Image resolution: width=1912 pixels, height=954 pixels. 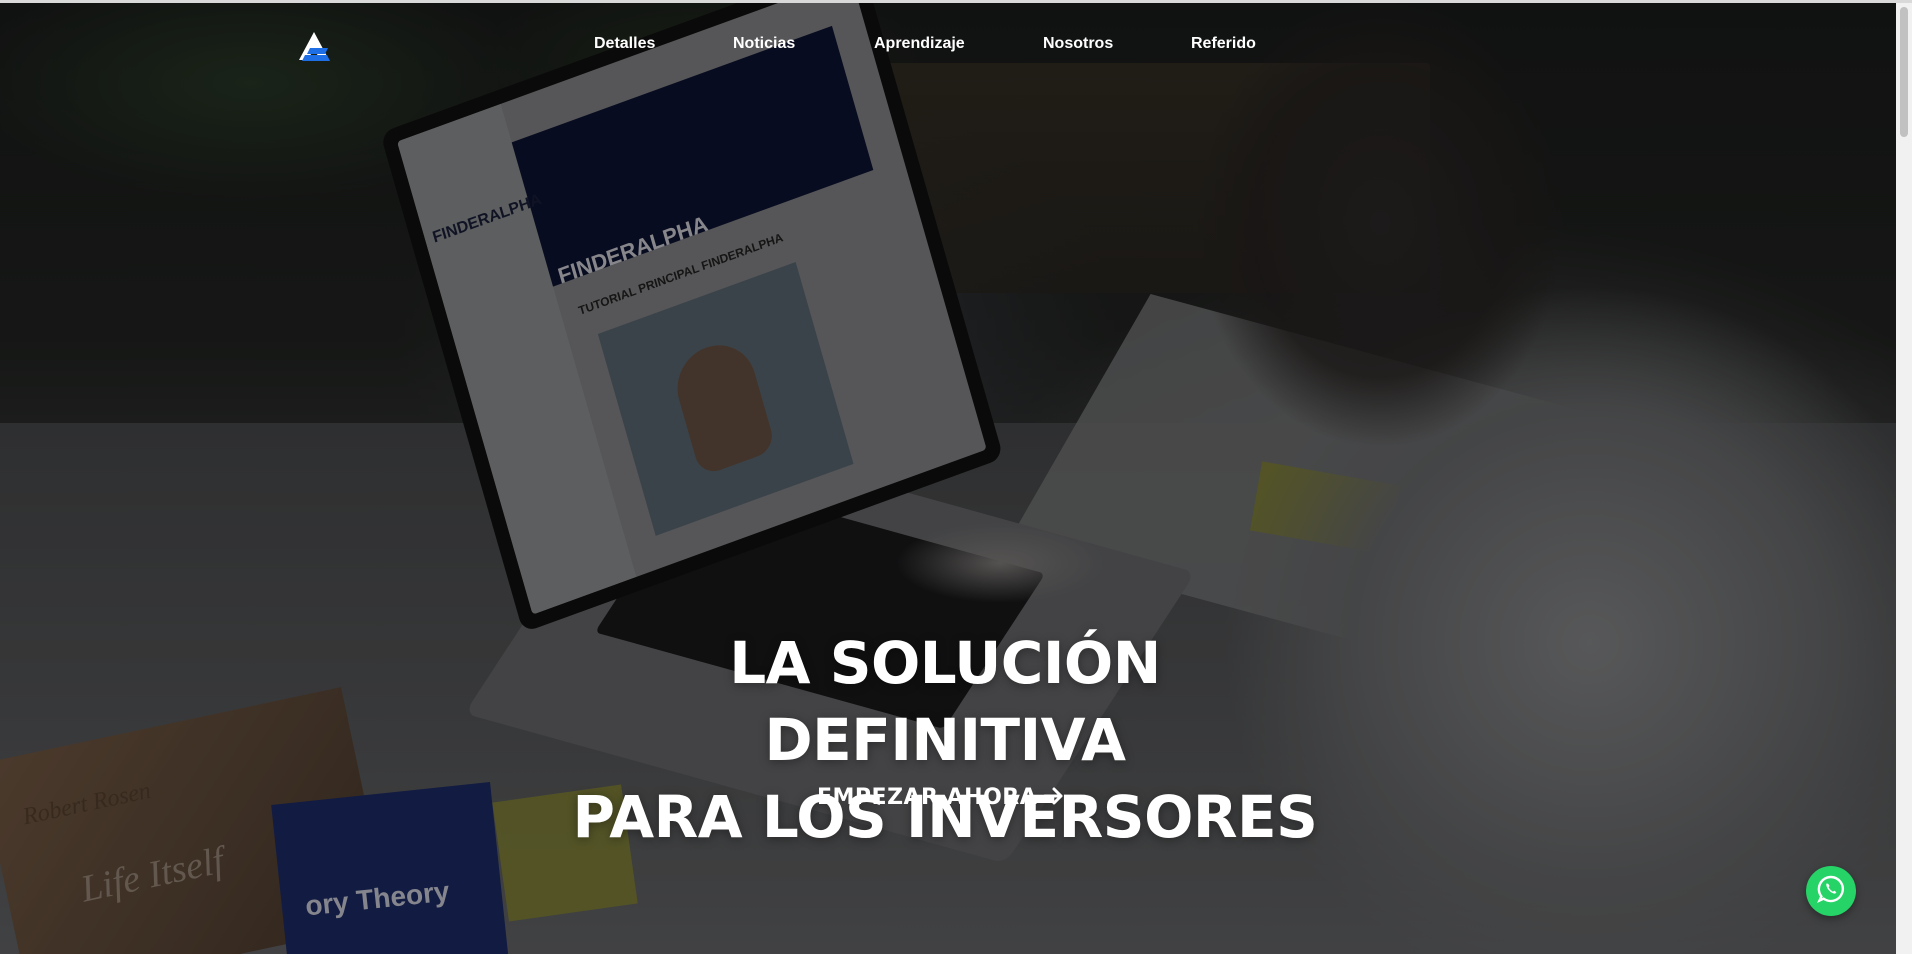 What do you see at coordinates (624, 44) in the screenshot?
I see `nav-link-detalles: Detalles` at bounding box center [624, 44].